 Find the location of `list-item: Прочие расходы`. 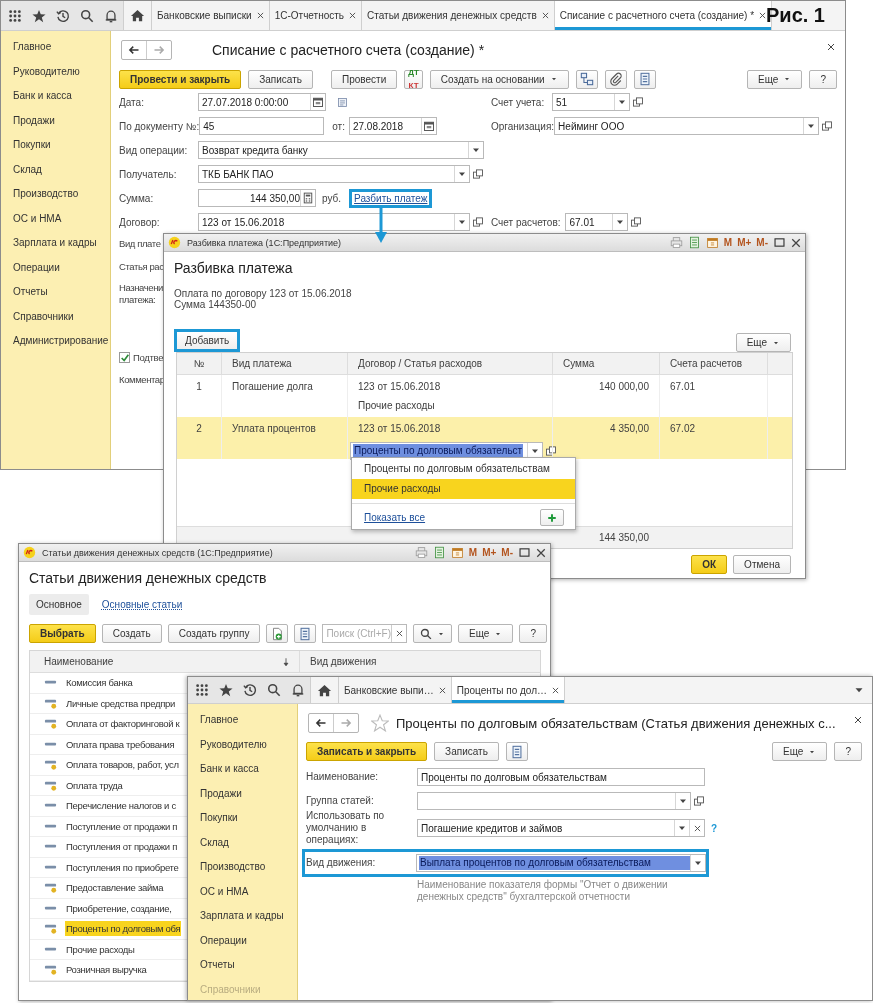

list-item: Прочие расходы is located at coordinates (100, 949).